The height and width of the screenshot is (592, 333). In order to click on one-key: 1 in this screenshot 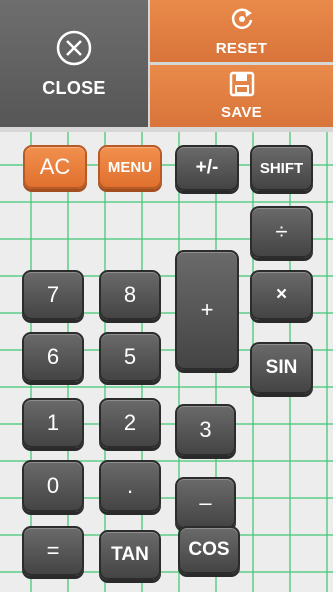, I will do `click(53, 423)`.